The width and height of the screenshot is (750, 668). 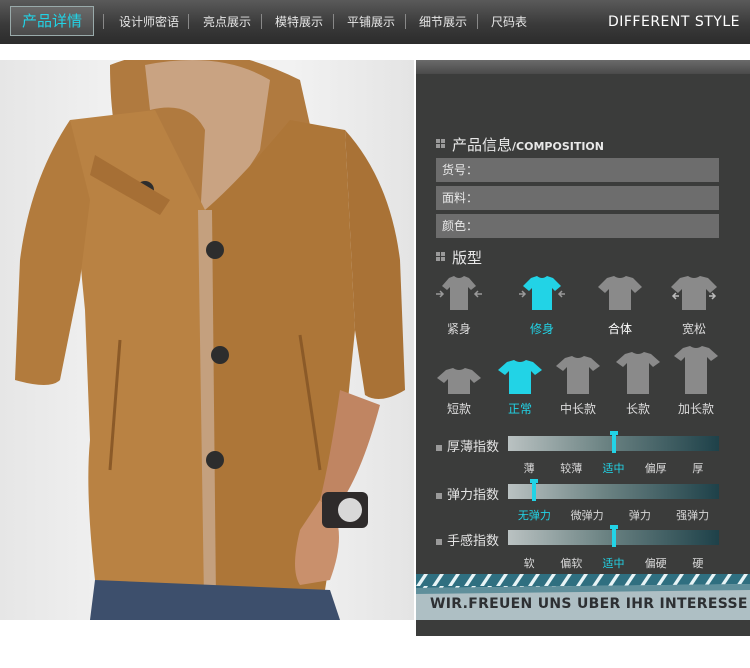 What do you see at coordinates (458, 409) in the screenshot?
I see `length-option-short-label: 短款` at bounding box center [458, 409].